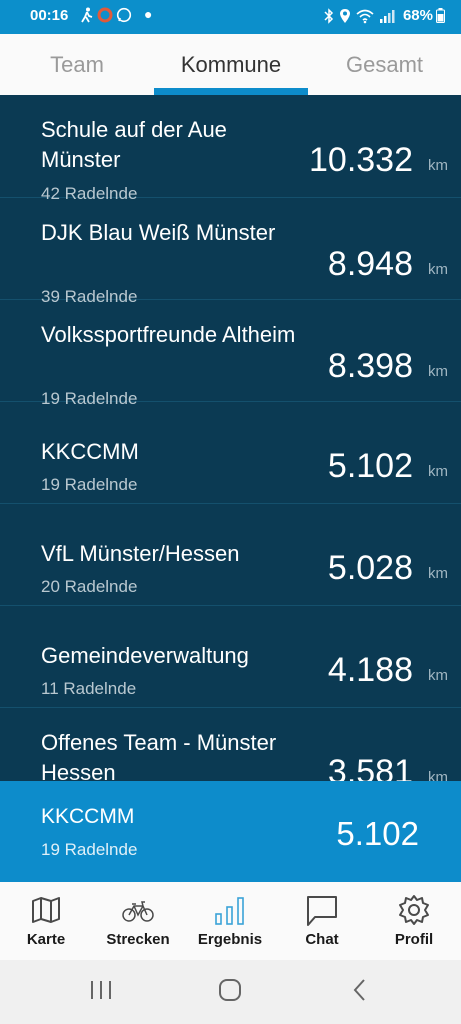 This screenshot has width=461, height=1024. I want to click on own-team-rider-count: 19 Radelnde, so click(89, 849).